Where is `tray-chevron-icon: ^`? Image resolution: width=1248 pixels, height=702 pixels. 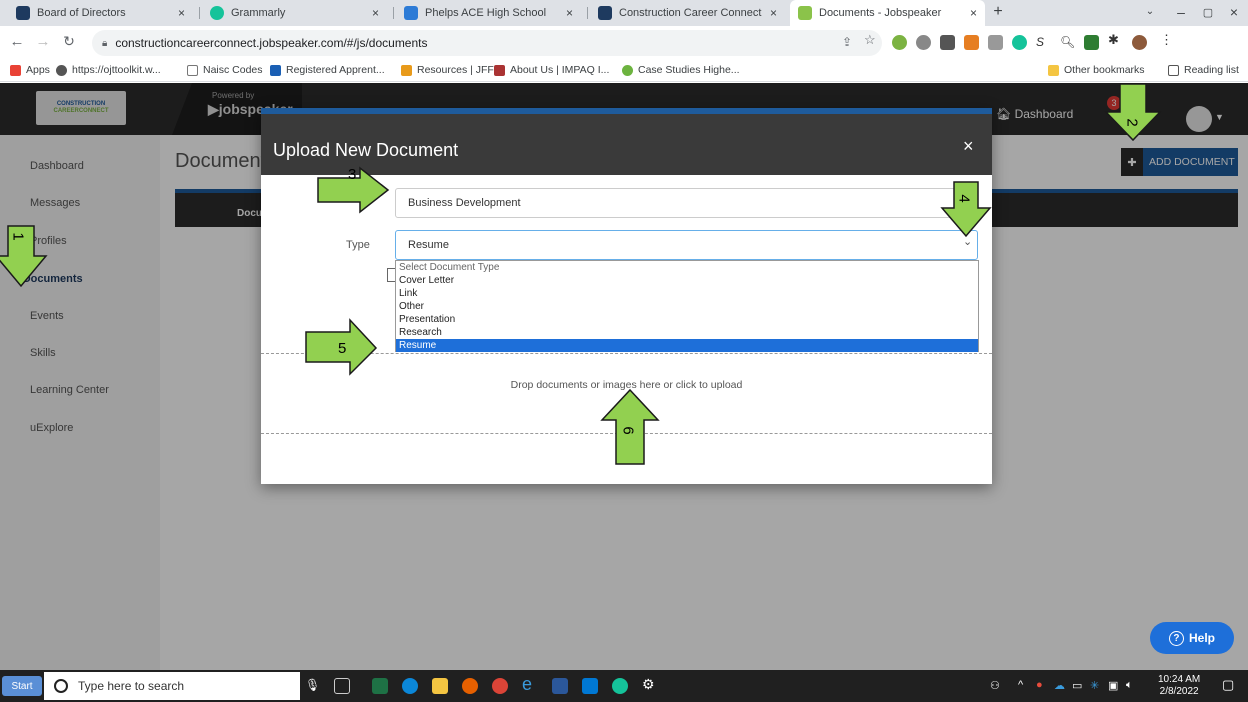
tray-chevron-icon: ^ is located at coordinates (1020, 685).